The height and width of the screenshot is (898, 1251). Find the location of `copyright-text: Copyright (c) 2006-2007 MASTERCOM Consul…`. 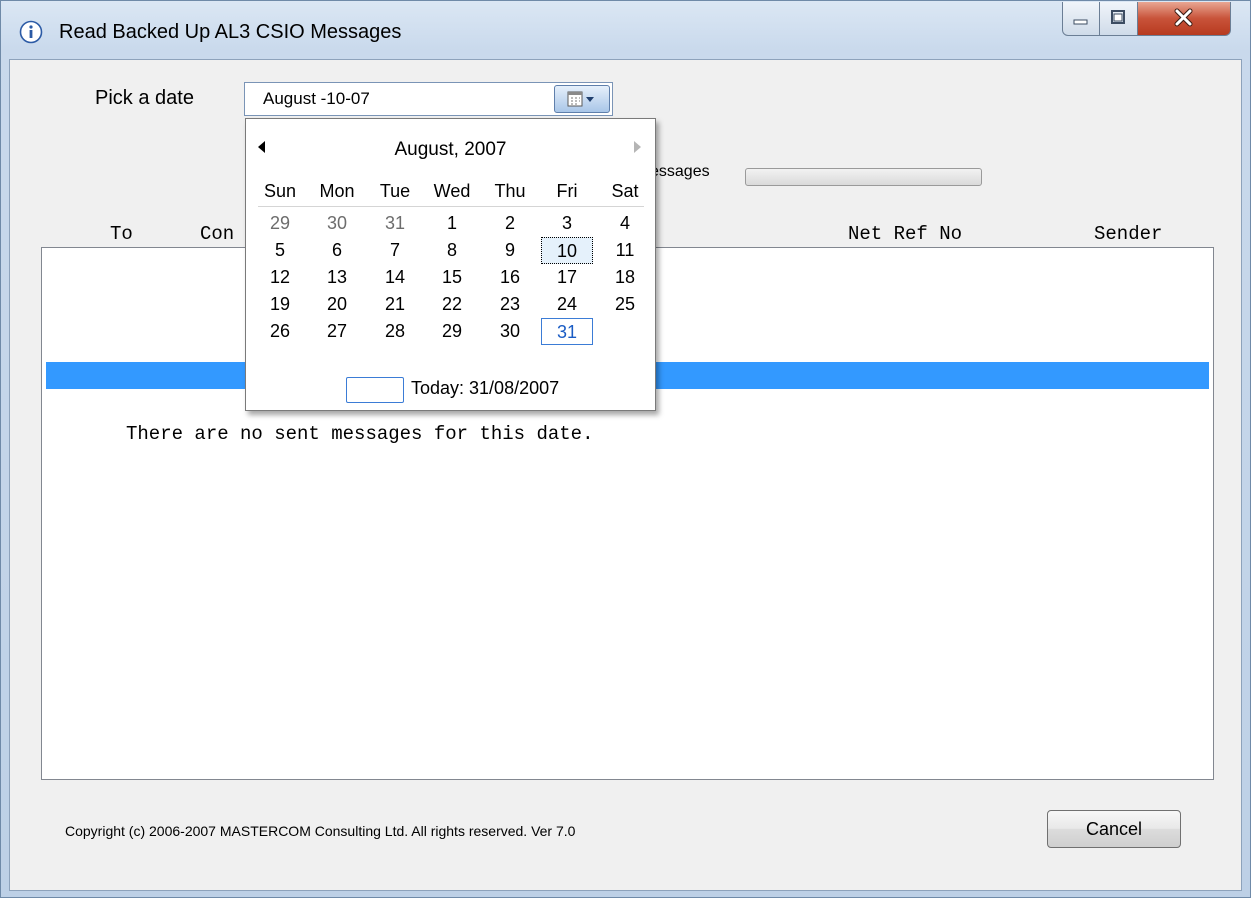

copyright-text: Copyright (c) 2006-2007 MASTERCOM Consul… is located at coordinates (320, 831).